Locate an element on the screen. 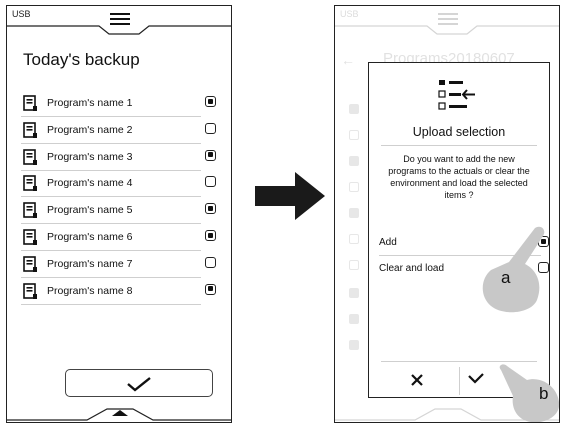 Image resolution: width=588 pixels, height=430 pixels. program-row: Program's name 3 is located at coordinates (118, 157).